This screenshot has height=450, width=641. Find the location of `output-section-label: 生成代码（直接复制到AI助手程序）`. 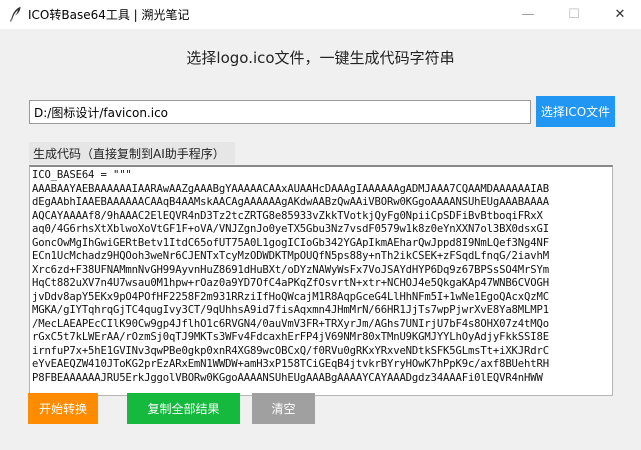

output-section-label: 生成代码（直接复制到AI助手程序） is located at coordinates (132, 153).